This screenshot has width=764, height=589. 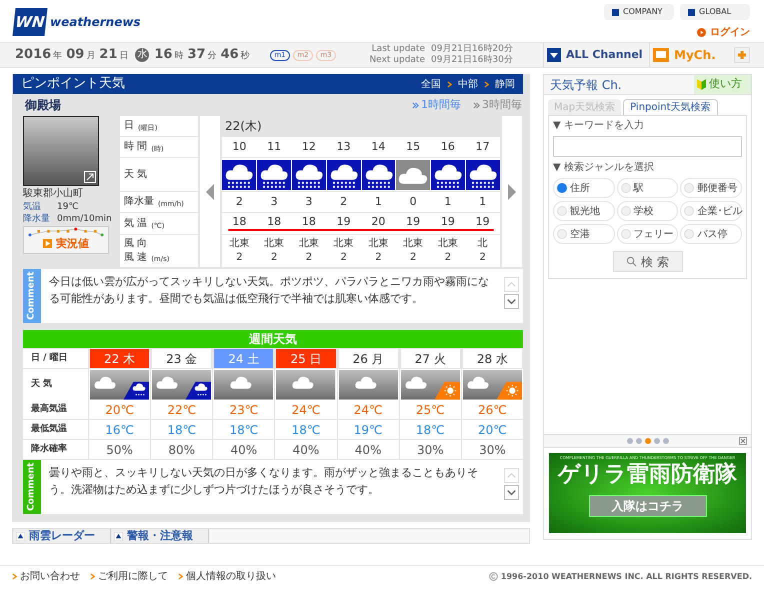 I want to click on copyright-text: 1996-2010 WEATHERNEWS INC. ALL RIGHTS RESERVED., so click(x=626, y=576).